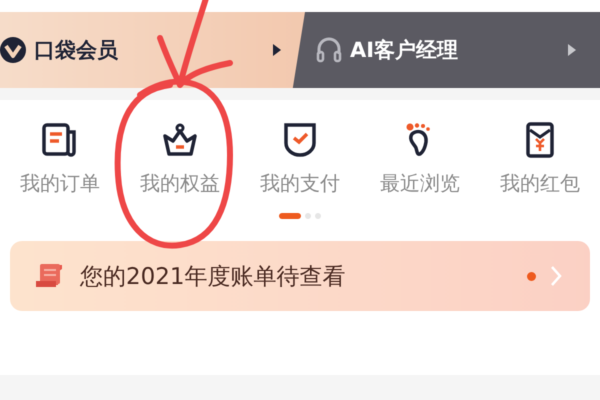 This screenshot has width=600, height=400. What do you see at coordinates (556, 276) in the screenshot?
I see `chevron-right-icon` at bounding box center [556, 276].